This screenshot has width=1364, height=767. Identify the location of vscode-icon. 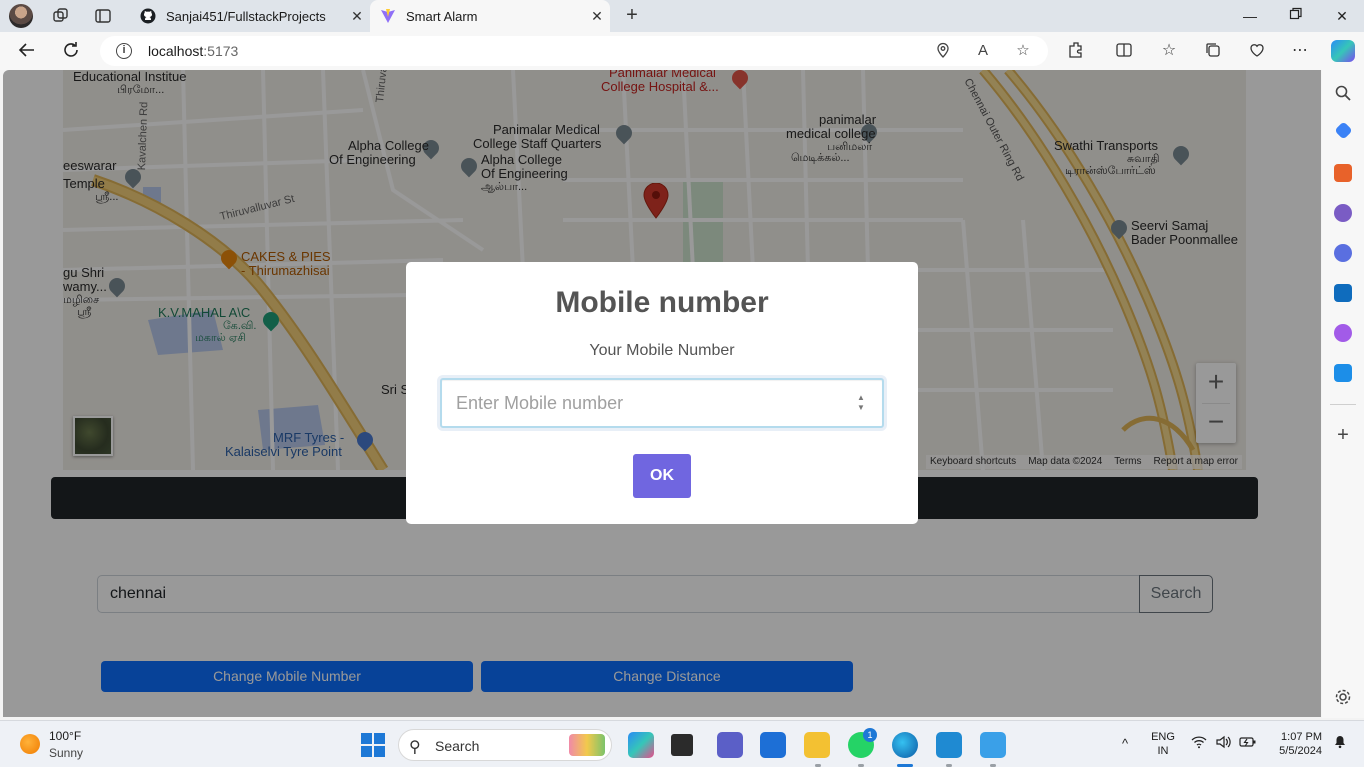
(949, 745).